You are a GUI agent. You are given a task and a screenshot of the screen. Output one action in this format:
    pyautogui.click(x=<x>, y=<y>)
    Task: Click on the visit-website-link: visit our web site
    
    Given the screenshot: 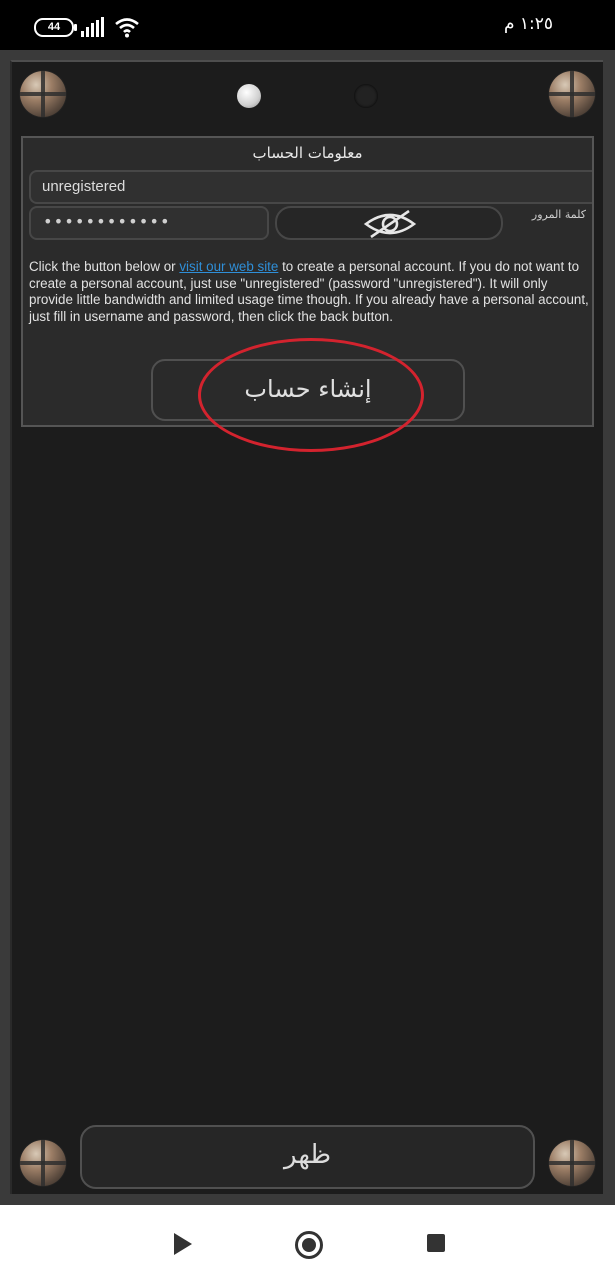 What is the action you would take?
    pyautogui.click(x=228, y=266)
    